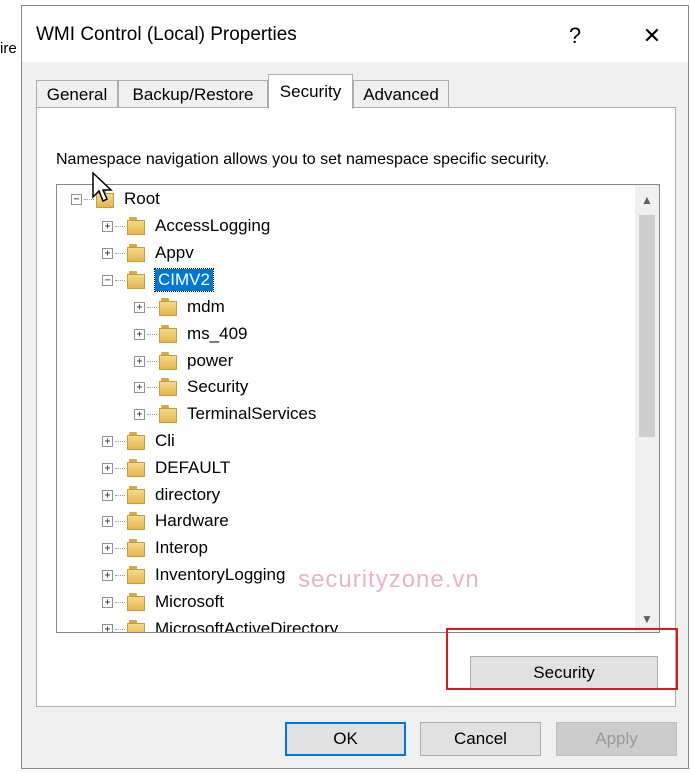 The height and width of the screenshot is (773, 690). I want to click on tree-item: + Microsoft, so click(163, 602).